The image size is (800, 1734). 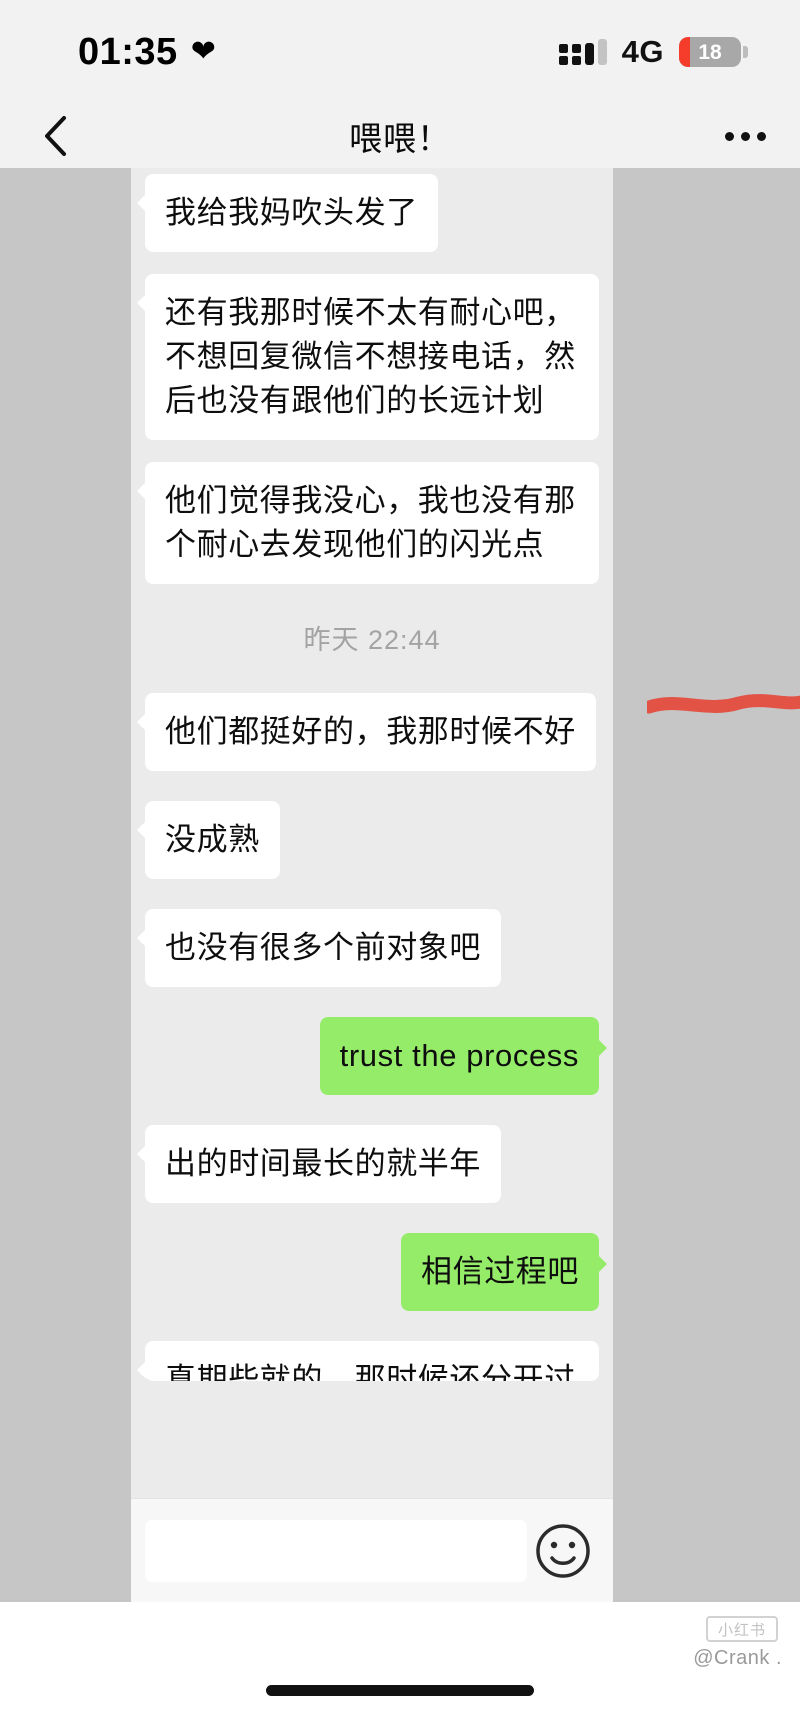 I want to click on emoji-button, so click(x=563, y=1551).